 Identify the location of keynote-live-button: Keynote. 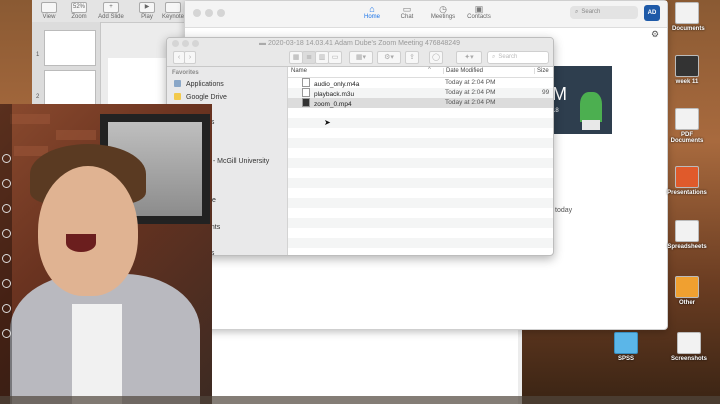
(173, 11).